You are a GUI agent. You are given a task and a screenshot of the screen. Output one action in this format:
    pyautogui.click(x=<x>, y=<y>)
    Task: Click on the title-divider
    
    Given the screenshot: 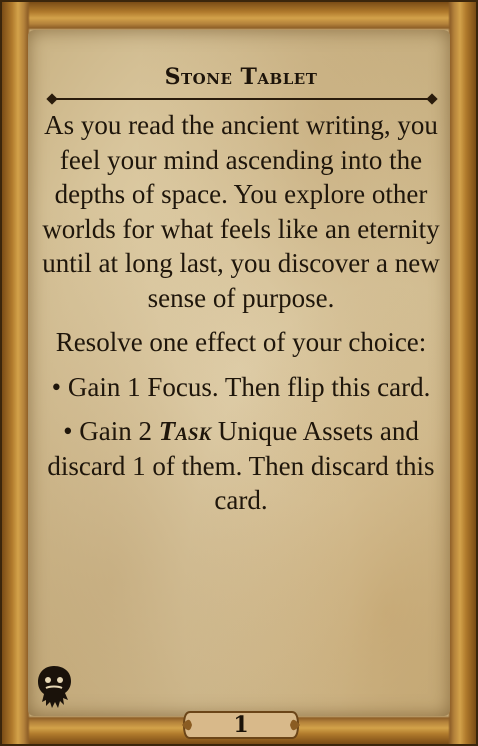 What is the action you would take?
    pyautogui.click(x=242, y=99)
    